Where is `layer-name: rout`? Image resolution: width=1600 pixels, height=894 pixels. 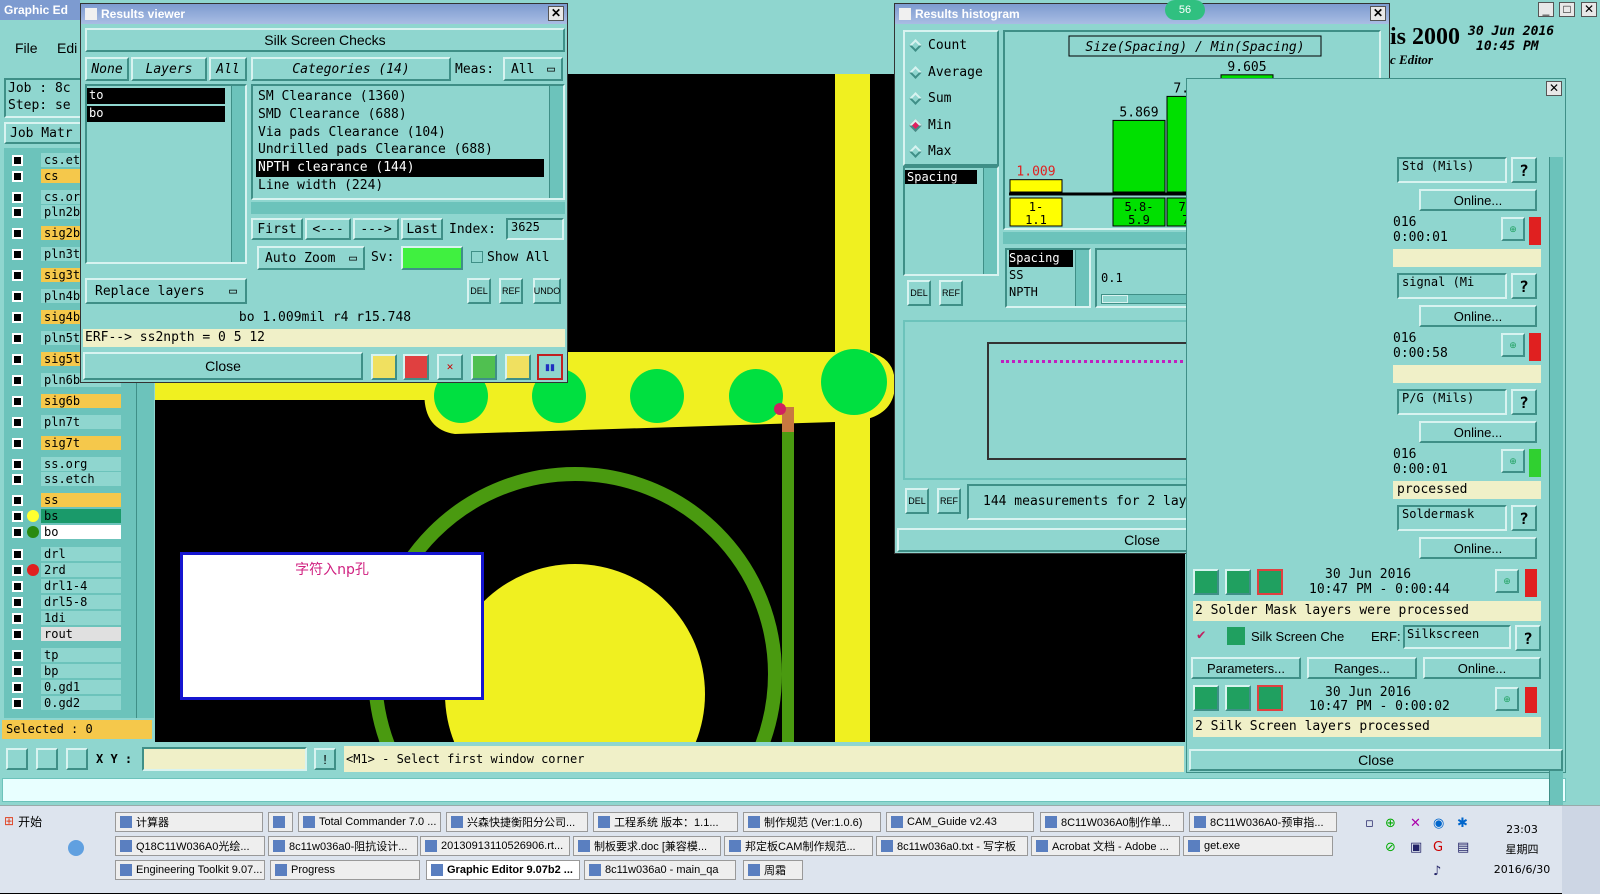
layer-name: rout is located at coordinates (81, 634).